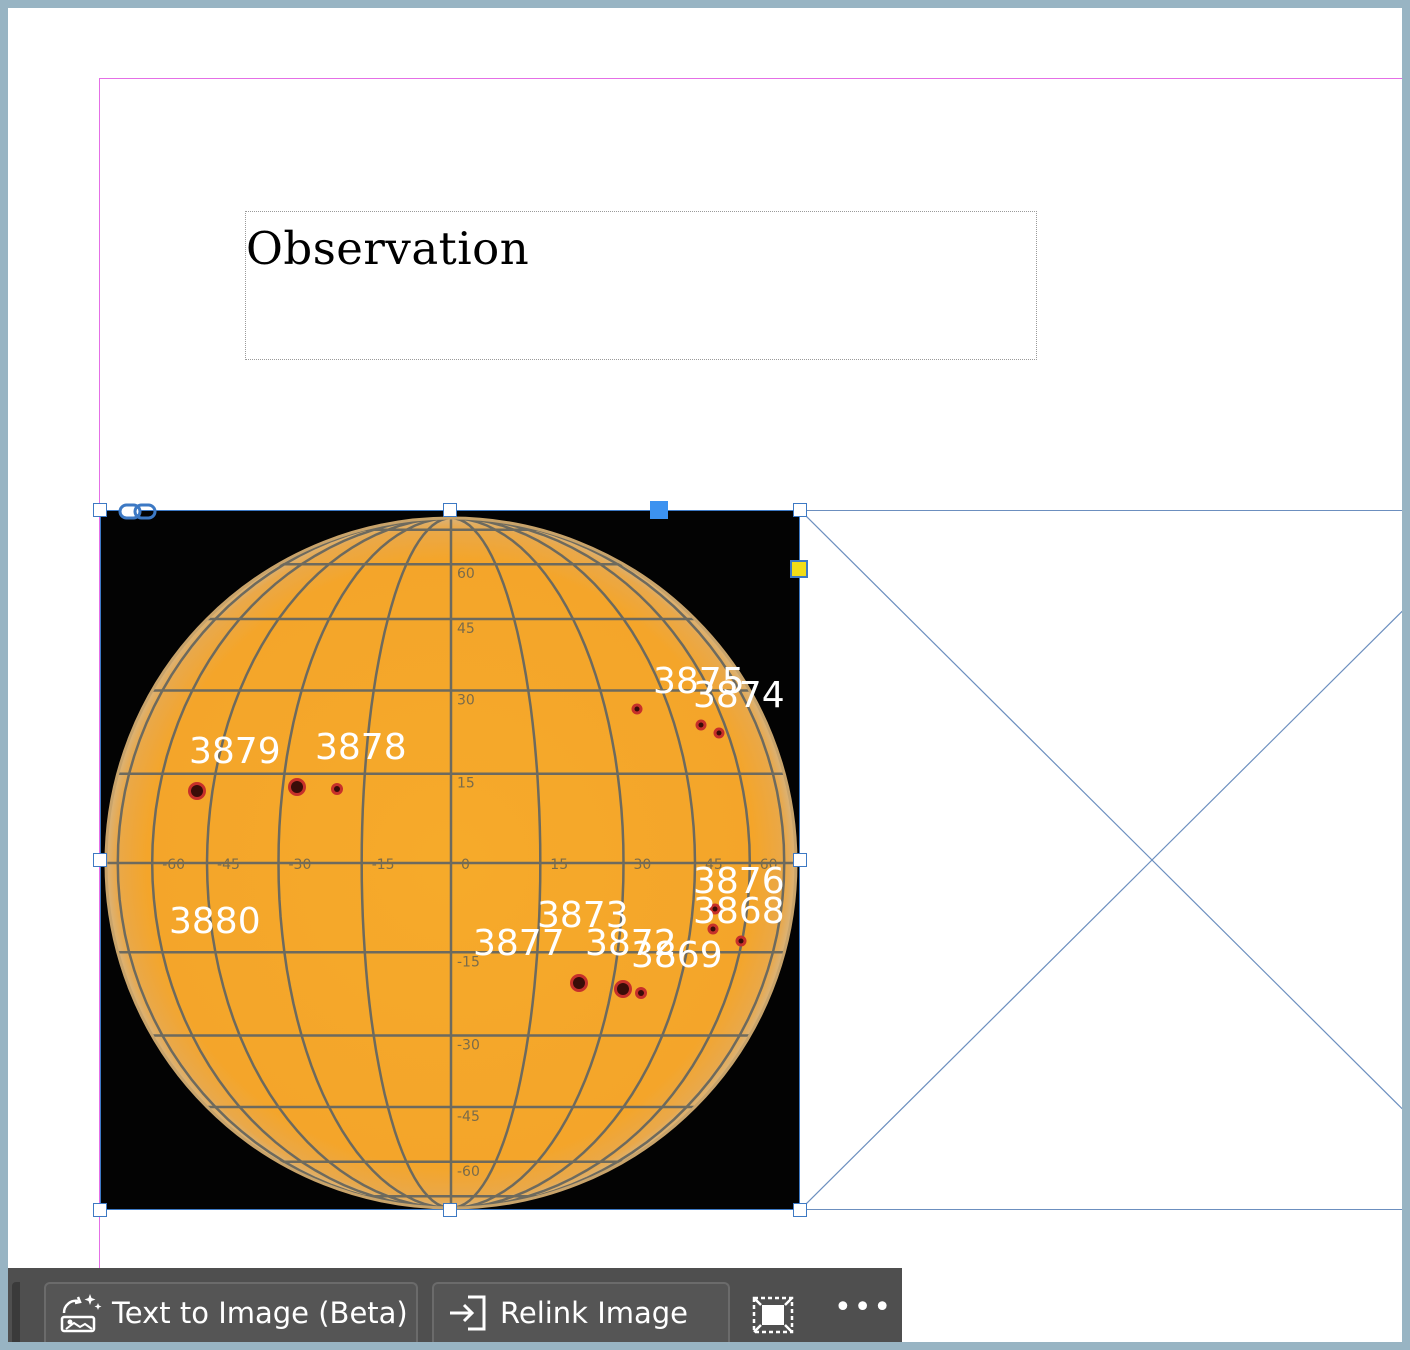 This screenshot has height=1350, width=1410. I want to click on resize-handle-bottom-right, so click(800, 1210).